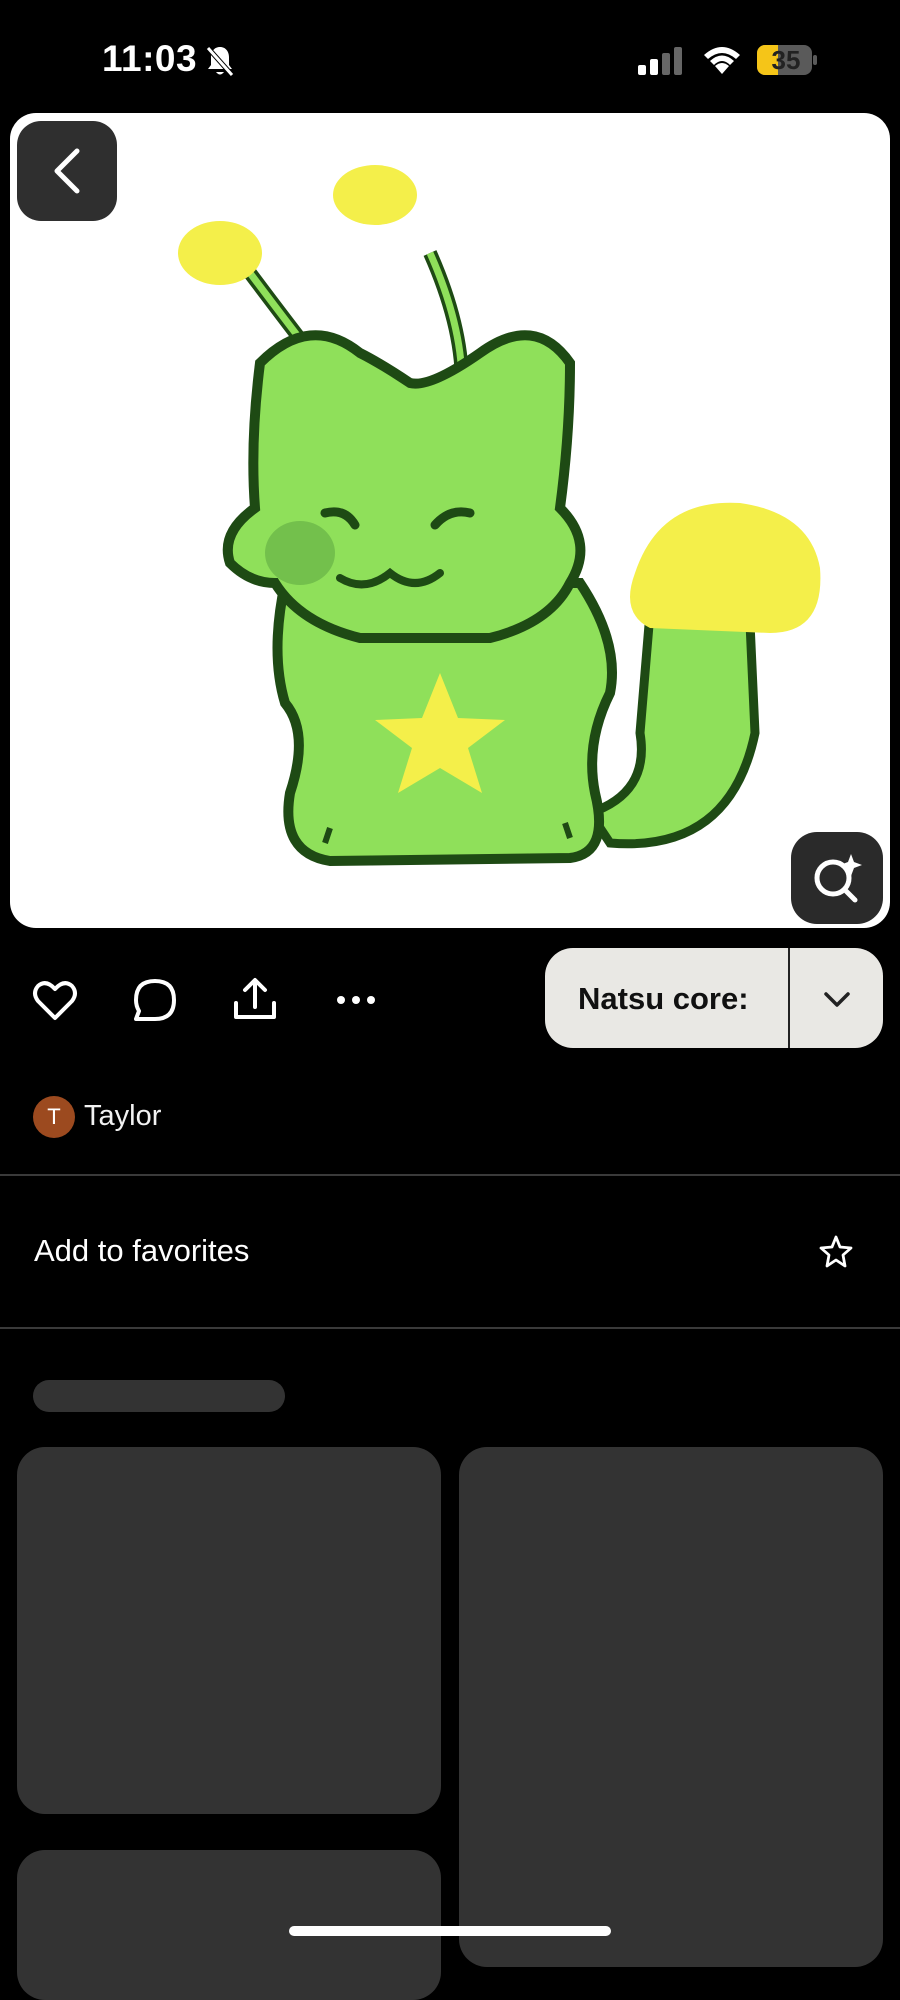 The width and height of the screenshot is (900, 2000). What do you see at coordinates (786, 60) in the screenshot?
I see `battery-level: 35` at bounding box center [786, 60].